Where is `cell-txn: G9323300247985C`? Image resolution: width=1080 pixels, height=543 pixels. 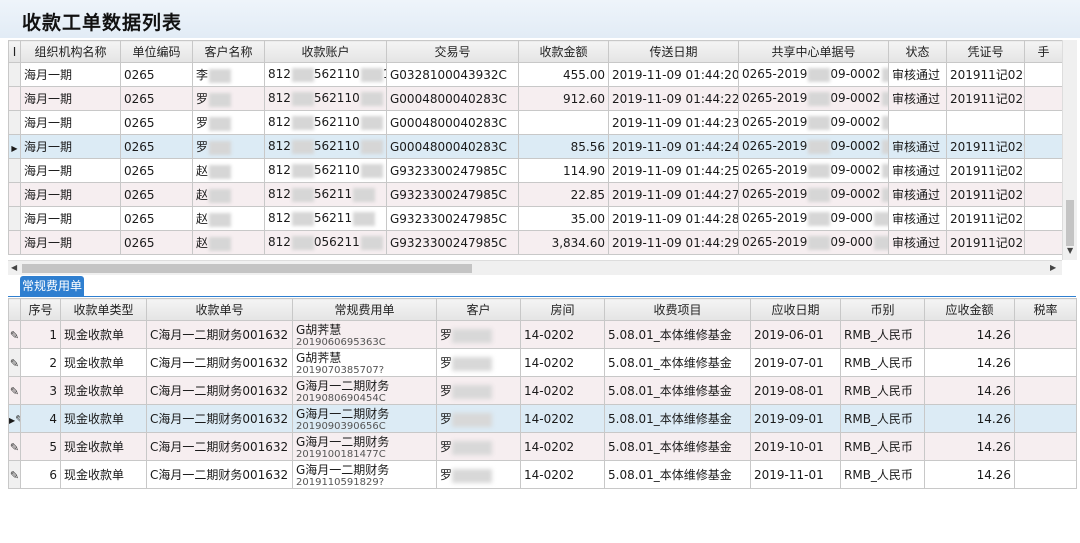 cell-txn: G9323300247985C is located at coordinates (452, 218).